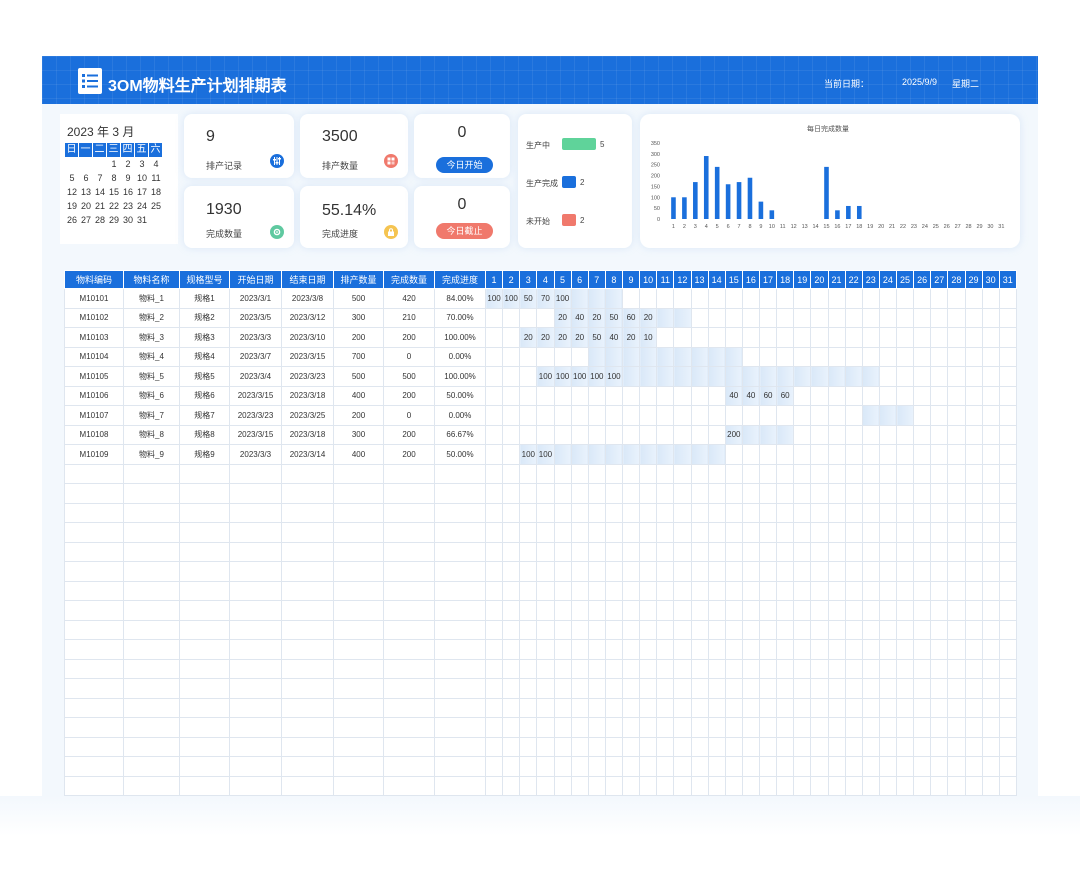 This screenshot has height=887, width=1080. I want to click on calendar-day: 30, so click(128, 220).